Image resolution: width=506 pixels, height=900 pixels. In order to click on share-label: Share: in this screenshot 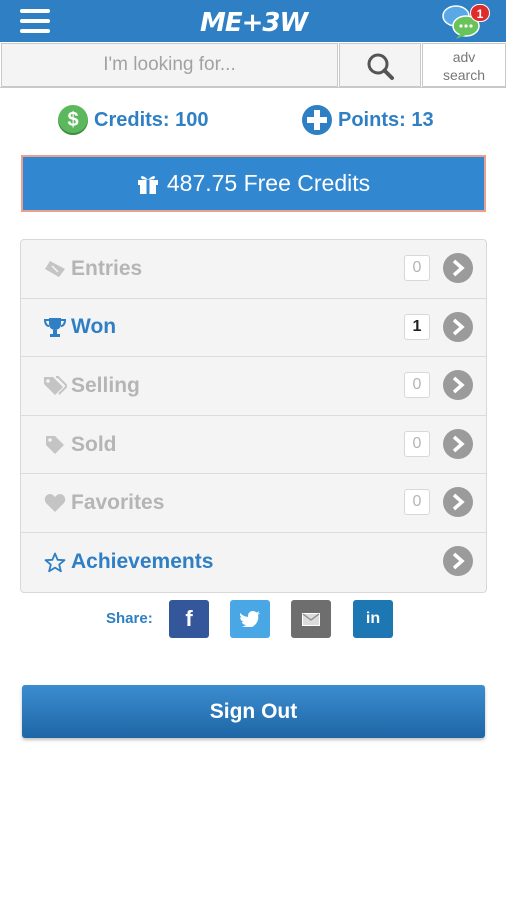, I will do `click(129, 618)`.